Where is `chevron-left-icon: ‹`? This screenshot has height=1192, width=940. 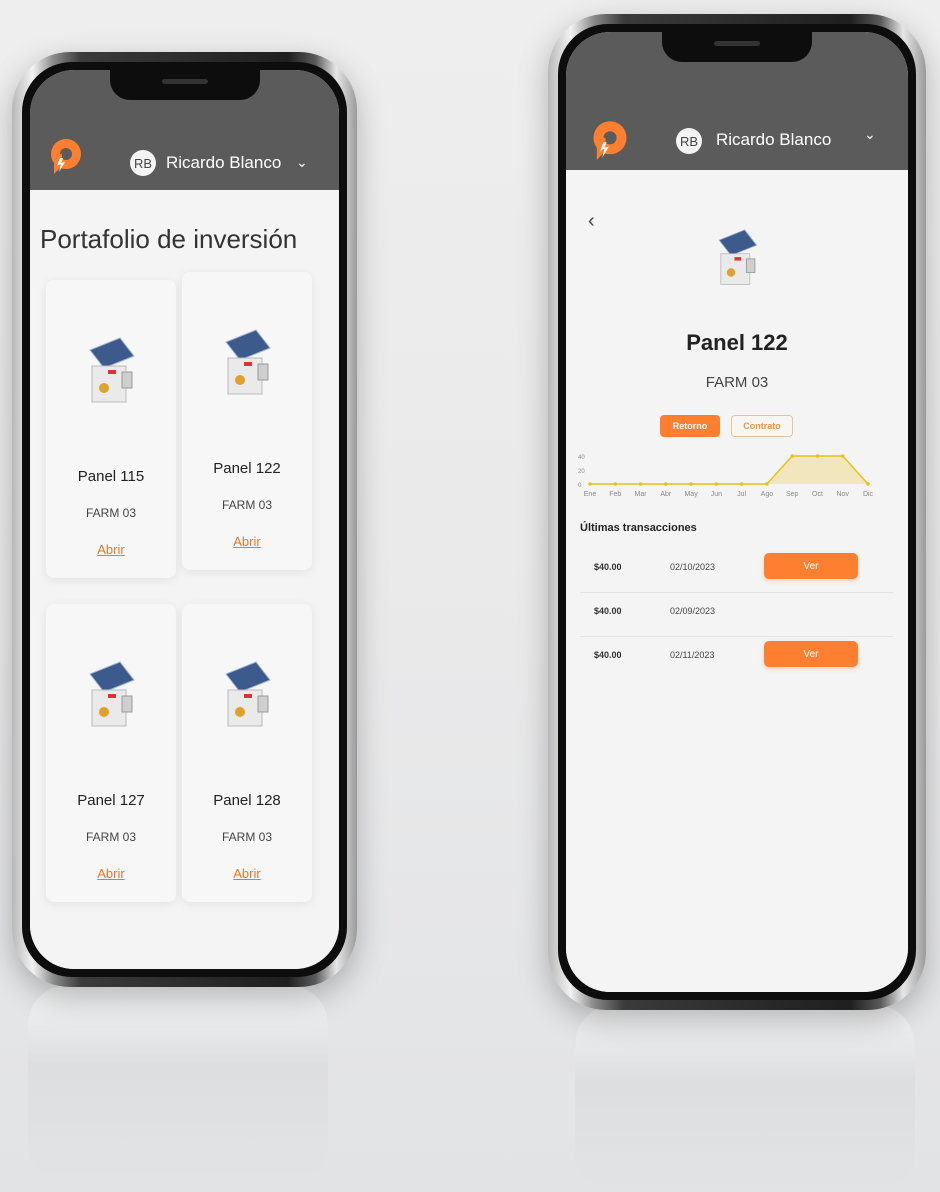 chevron-left-icon: ‹ is located at coordinates (591, 221).